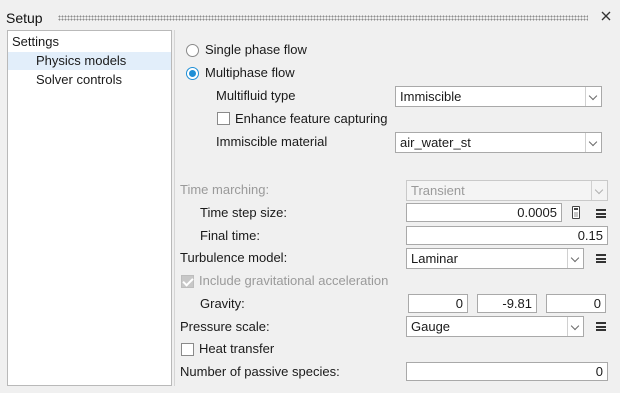  Describe the element at coordinates (431, 96) in the screenshot. I see `multifluid-type-value: Immiscible` at that location.